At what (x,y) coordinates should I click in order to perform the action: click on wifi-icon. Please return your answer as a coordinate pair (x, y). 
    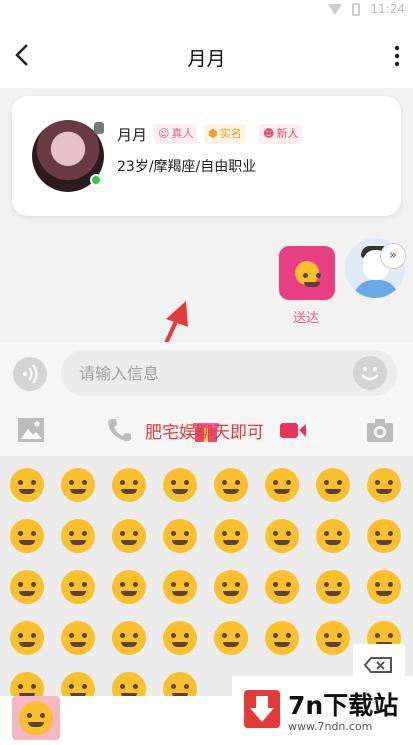
    Looking at the image, I should click on (335, 9).